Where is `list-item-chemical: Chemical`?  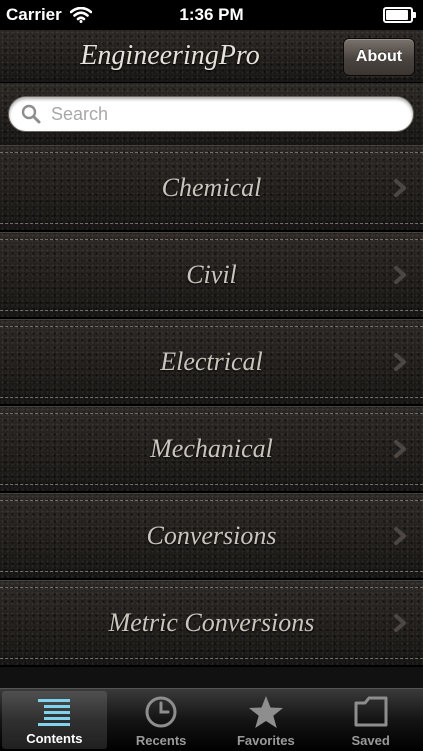
list-item-chemical: Chemical is located at coordinates (211, 188).